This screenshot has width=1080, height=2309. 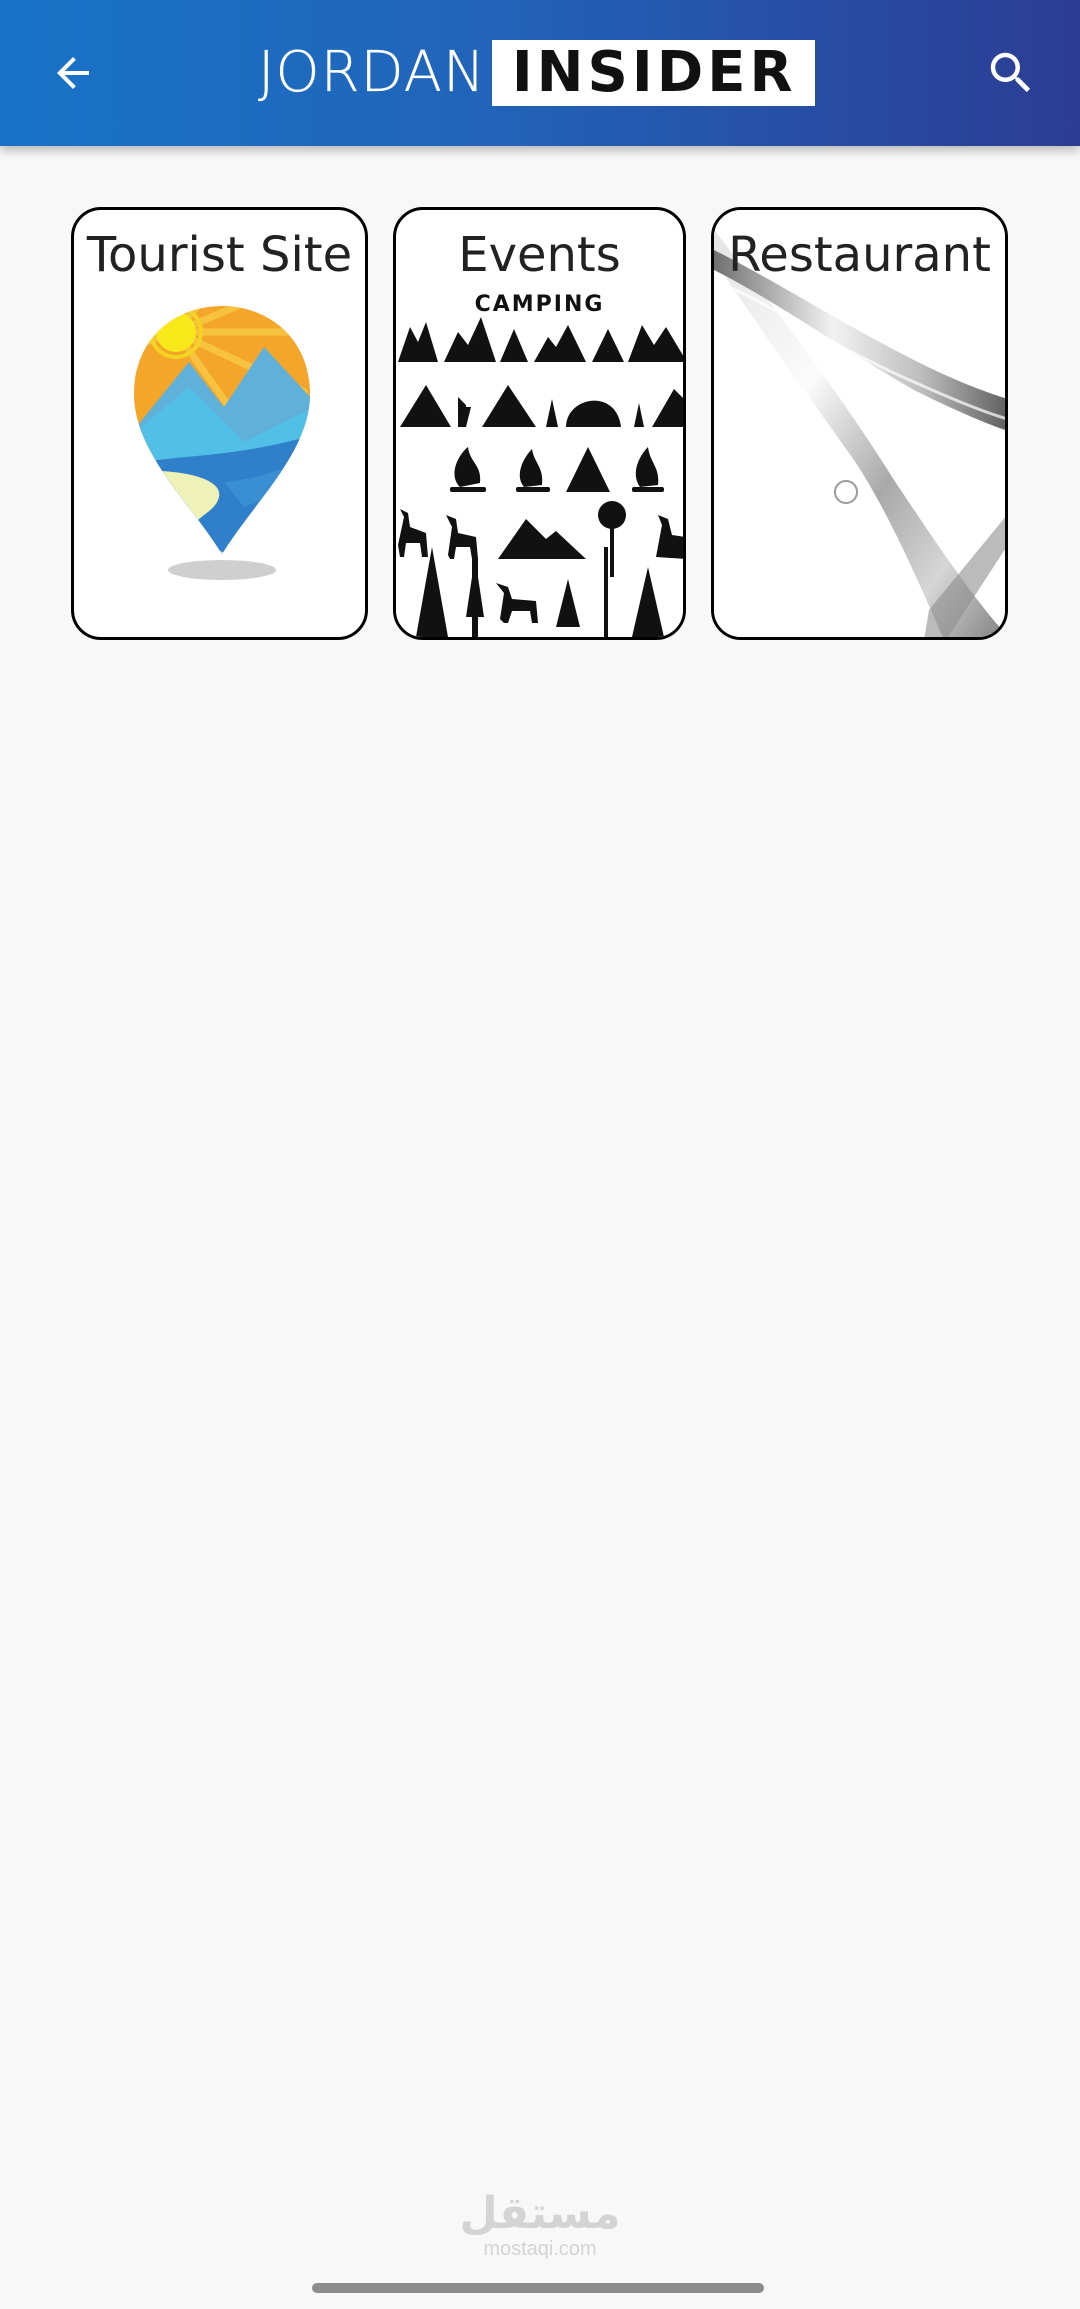 What do you see at coordinates (539, 304) in the screenshot?
I see `camping-image-caption: CAMPING` at bounding box center [539, 304].